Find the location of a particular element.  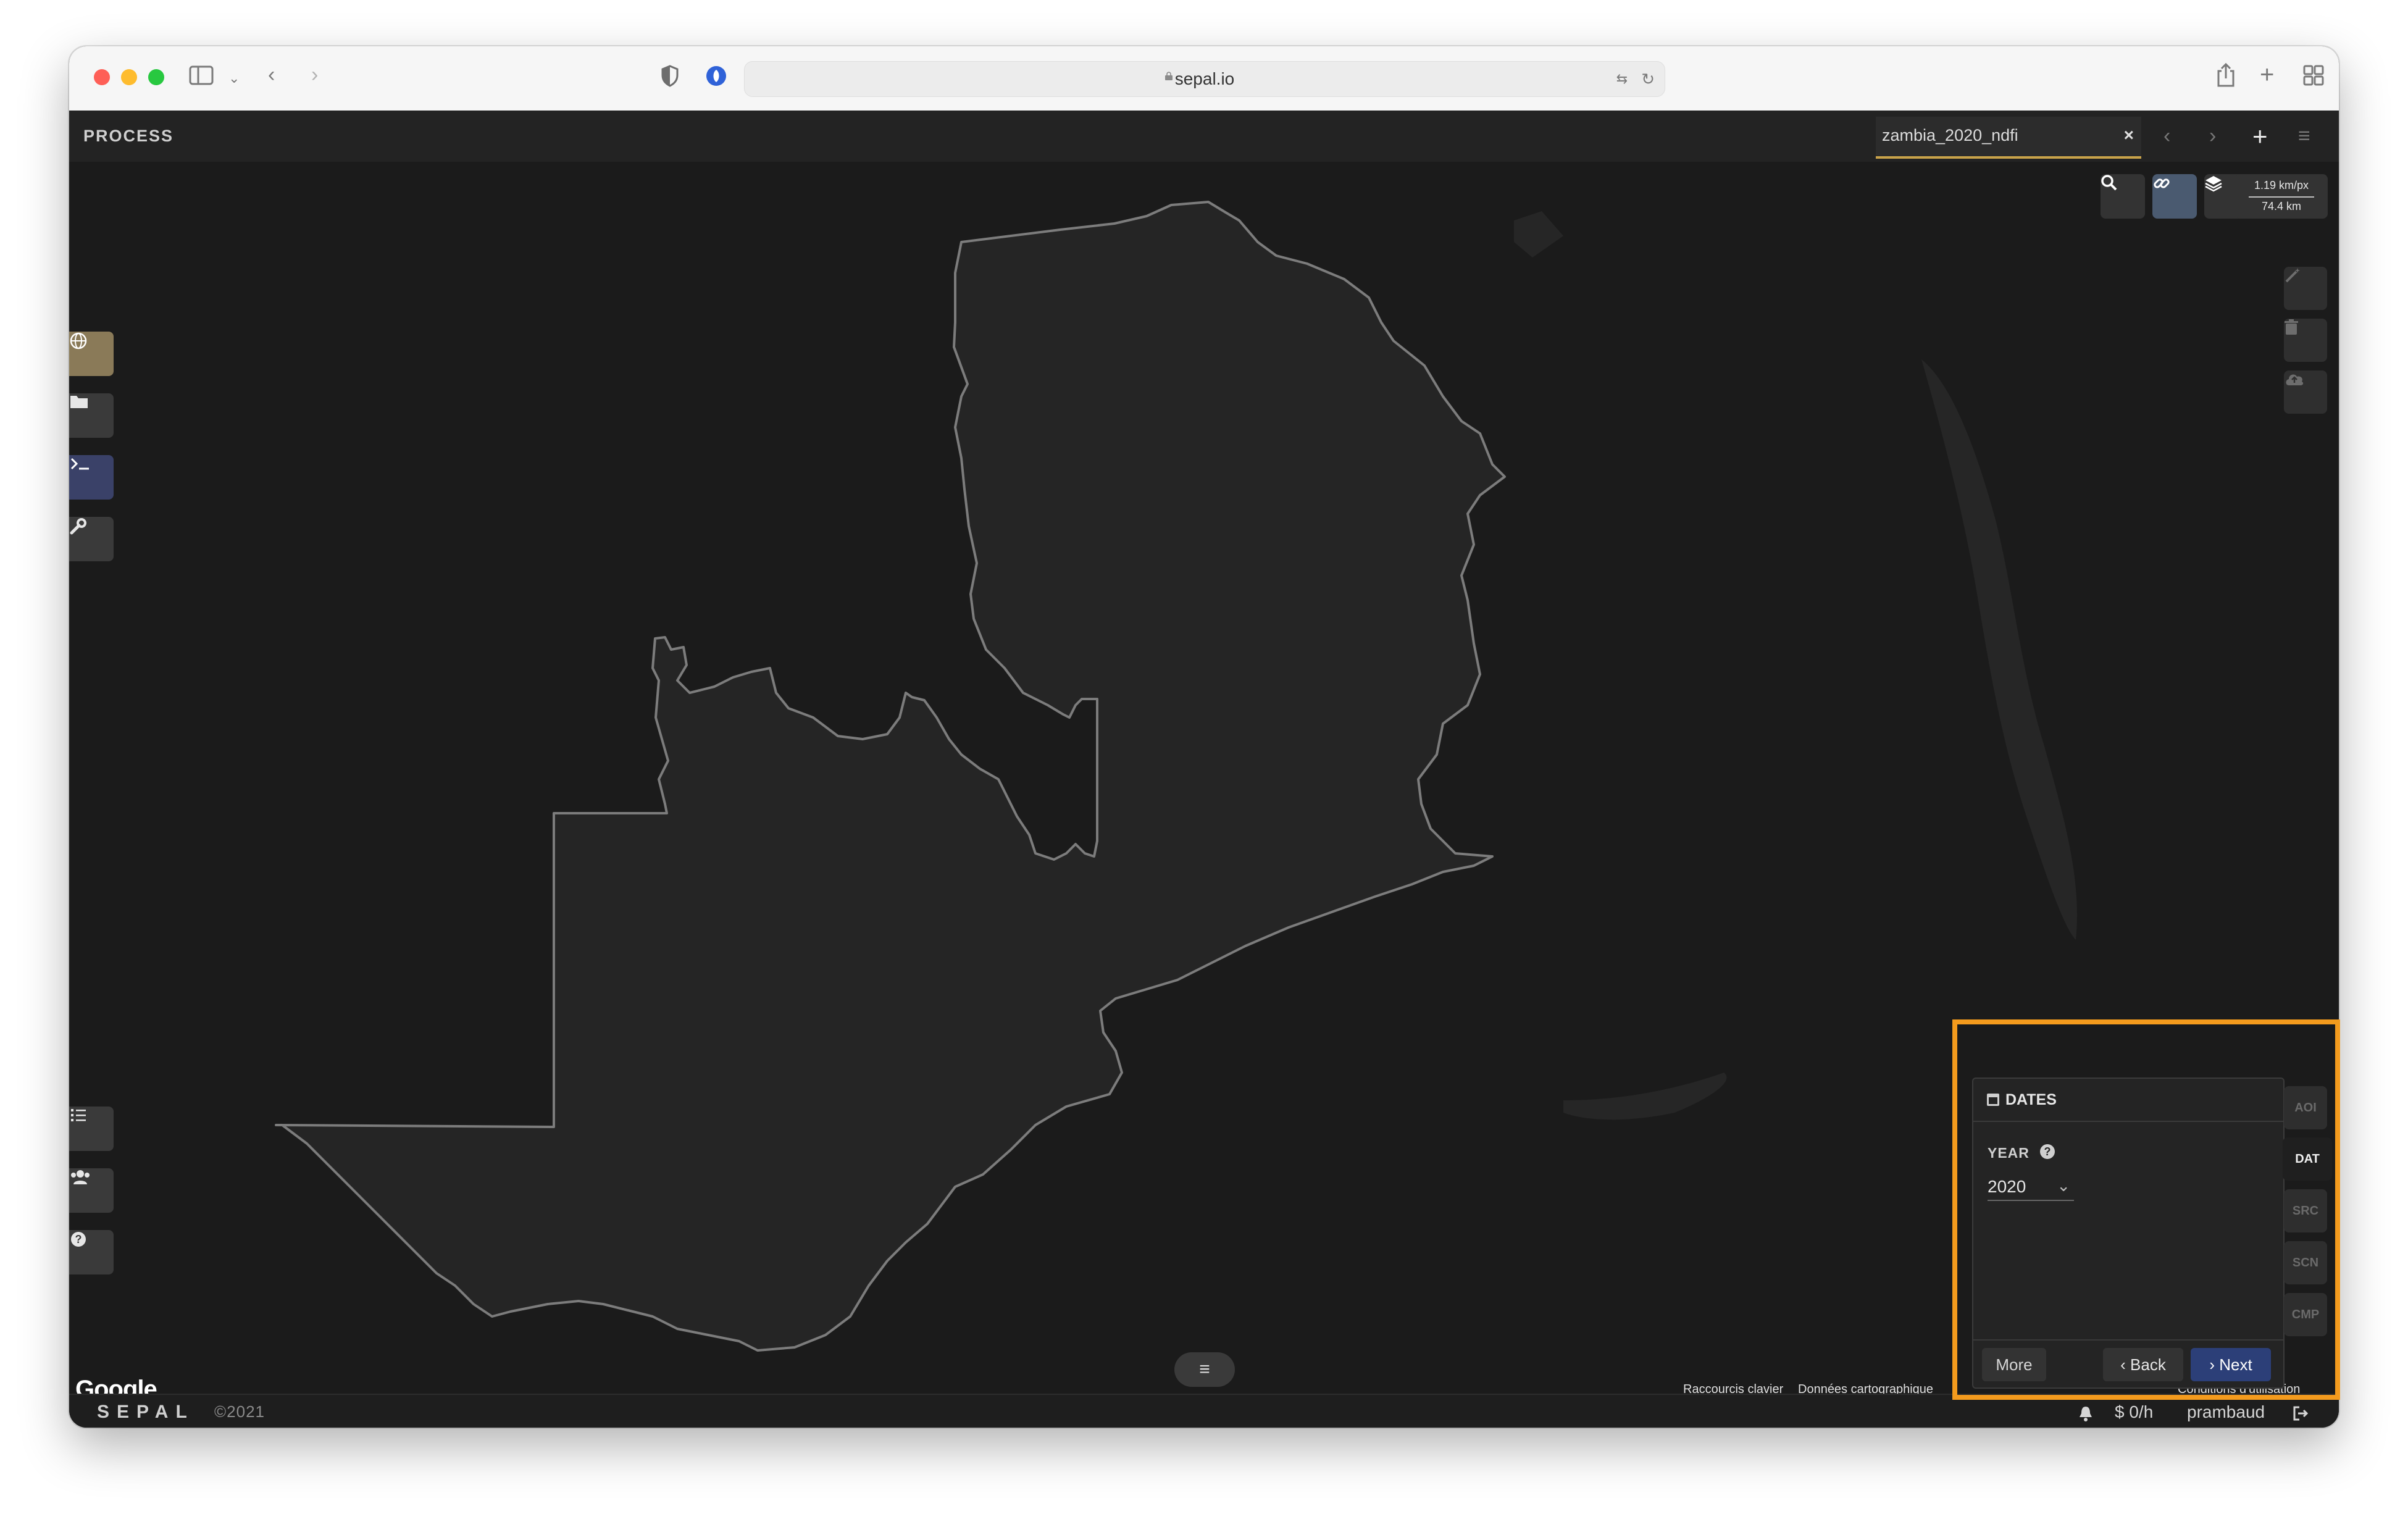

zoom-window-button is located at coordinates (156, 77).